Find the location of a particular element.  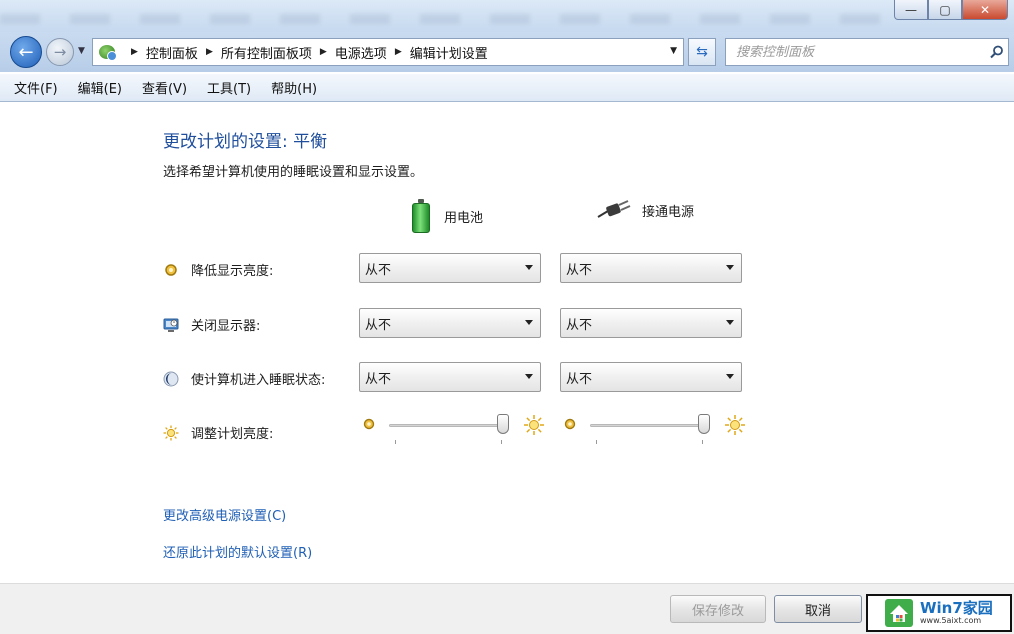

window-titlebar: — ▢ ✕ is located at coordinates (507, 16).